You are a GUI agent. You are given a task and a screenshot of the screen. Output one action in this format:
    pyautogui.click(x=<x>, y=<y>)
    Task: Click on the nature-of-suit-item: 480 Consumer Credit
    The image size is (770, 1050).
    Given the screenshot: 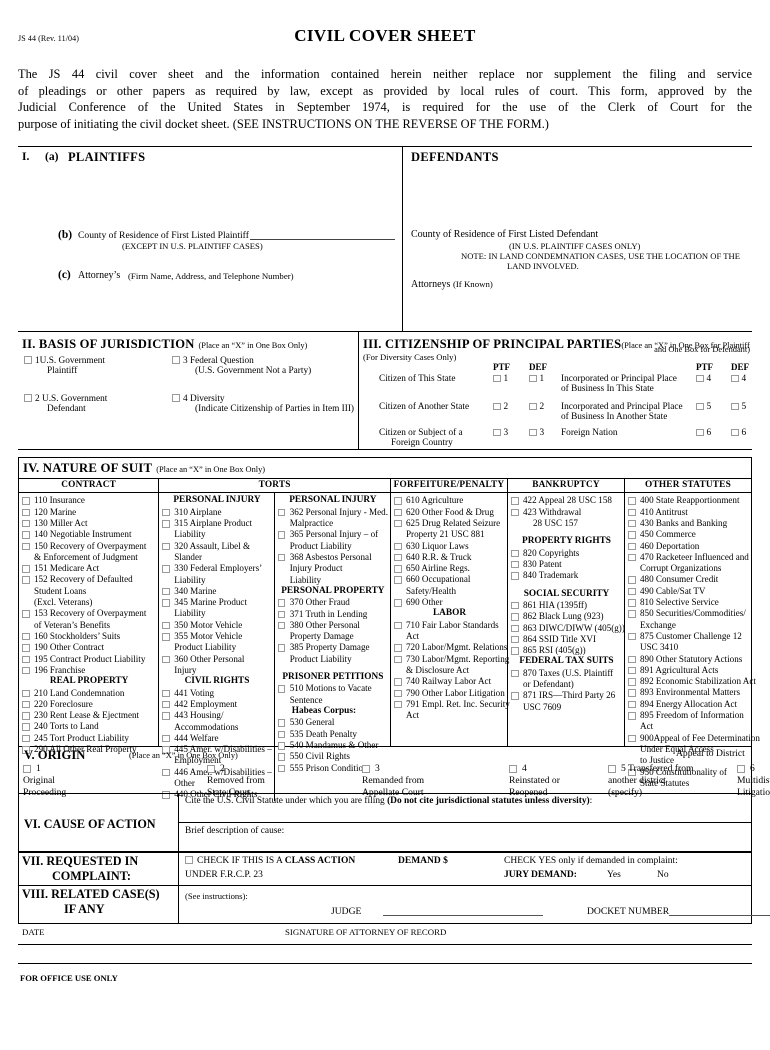 What is the action you would take?
    pyautogui.click(x=688, y=579)
    